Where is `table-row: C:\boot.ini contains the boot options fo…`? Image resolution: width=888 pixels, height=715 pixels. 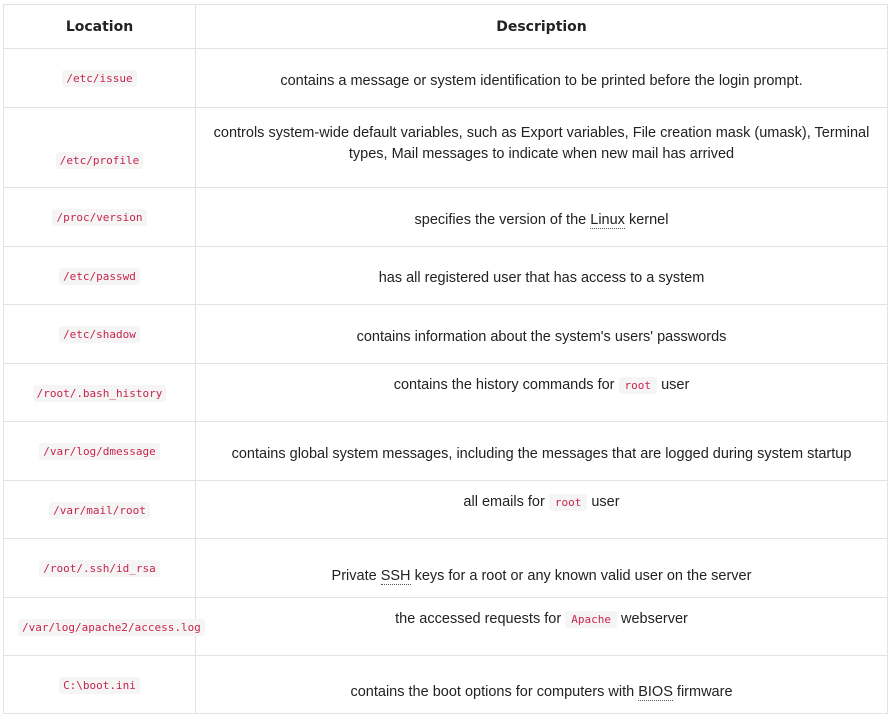 table-row: C:\boot.ini contains the boot options fo… is located at coordinates (445, 684).